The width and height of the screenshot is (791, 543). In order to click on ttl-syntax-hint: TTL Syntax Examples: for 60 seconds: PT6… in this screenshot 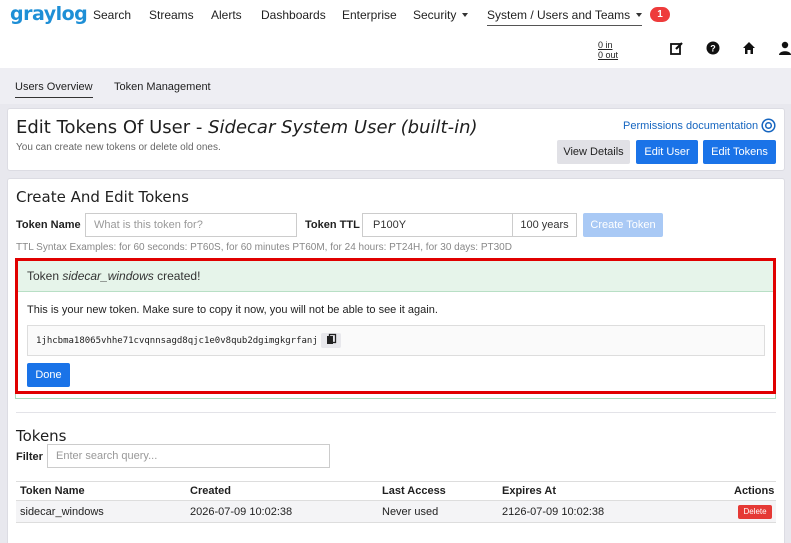, I will do `click(264, 247)`.